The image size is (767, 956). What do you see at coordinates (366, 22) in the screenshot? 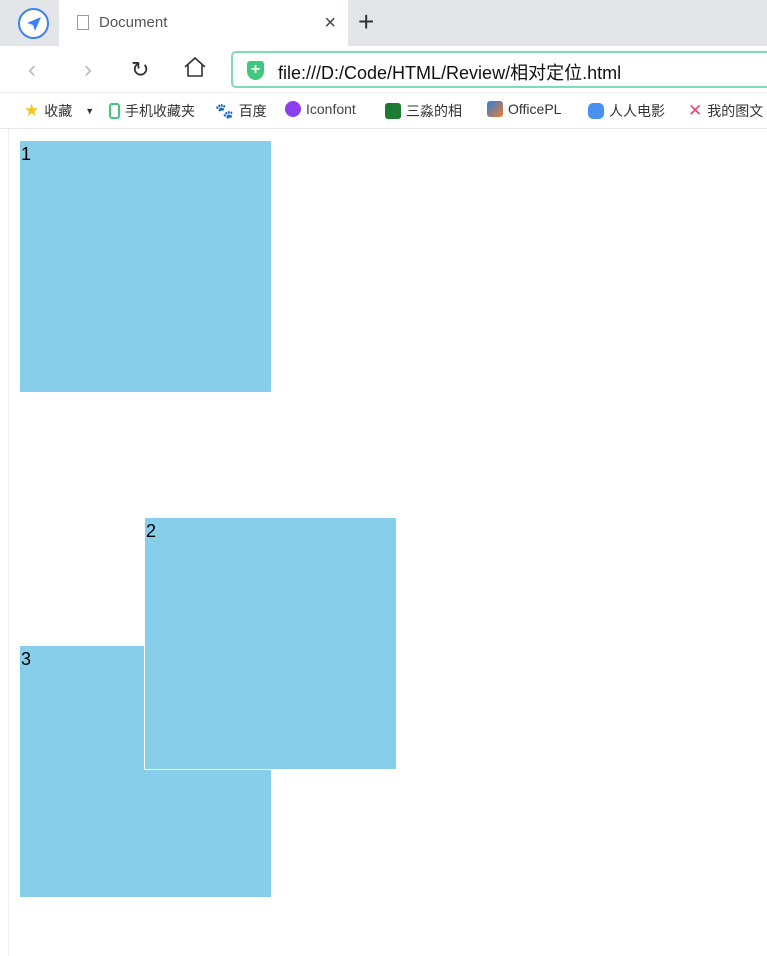
I see `new-tab-button: +` at bounding box center [366, 22].